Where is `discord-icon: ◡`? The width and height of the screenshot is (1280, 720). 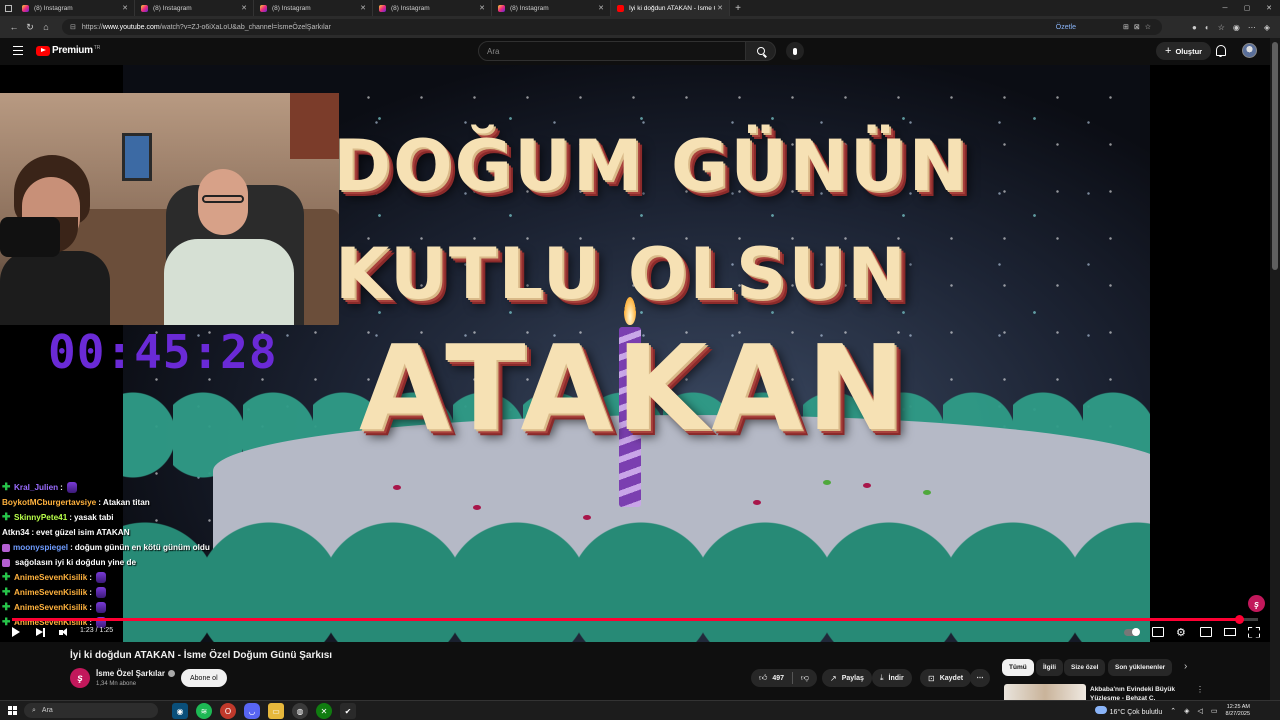 discord-icon: ◡ is located at coordinates (252, 711).